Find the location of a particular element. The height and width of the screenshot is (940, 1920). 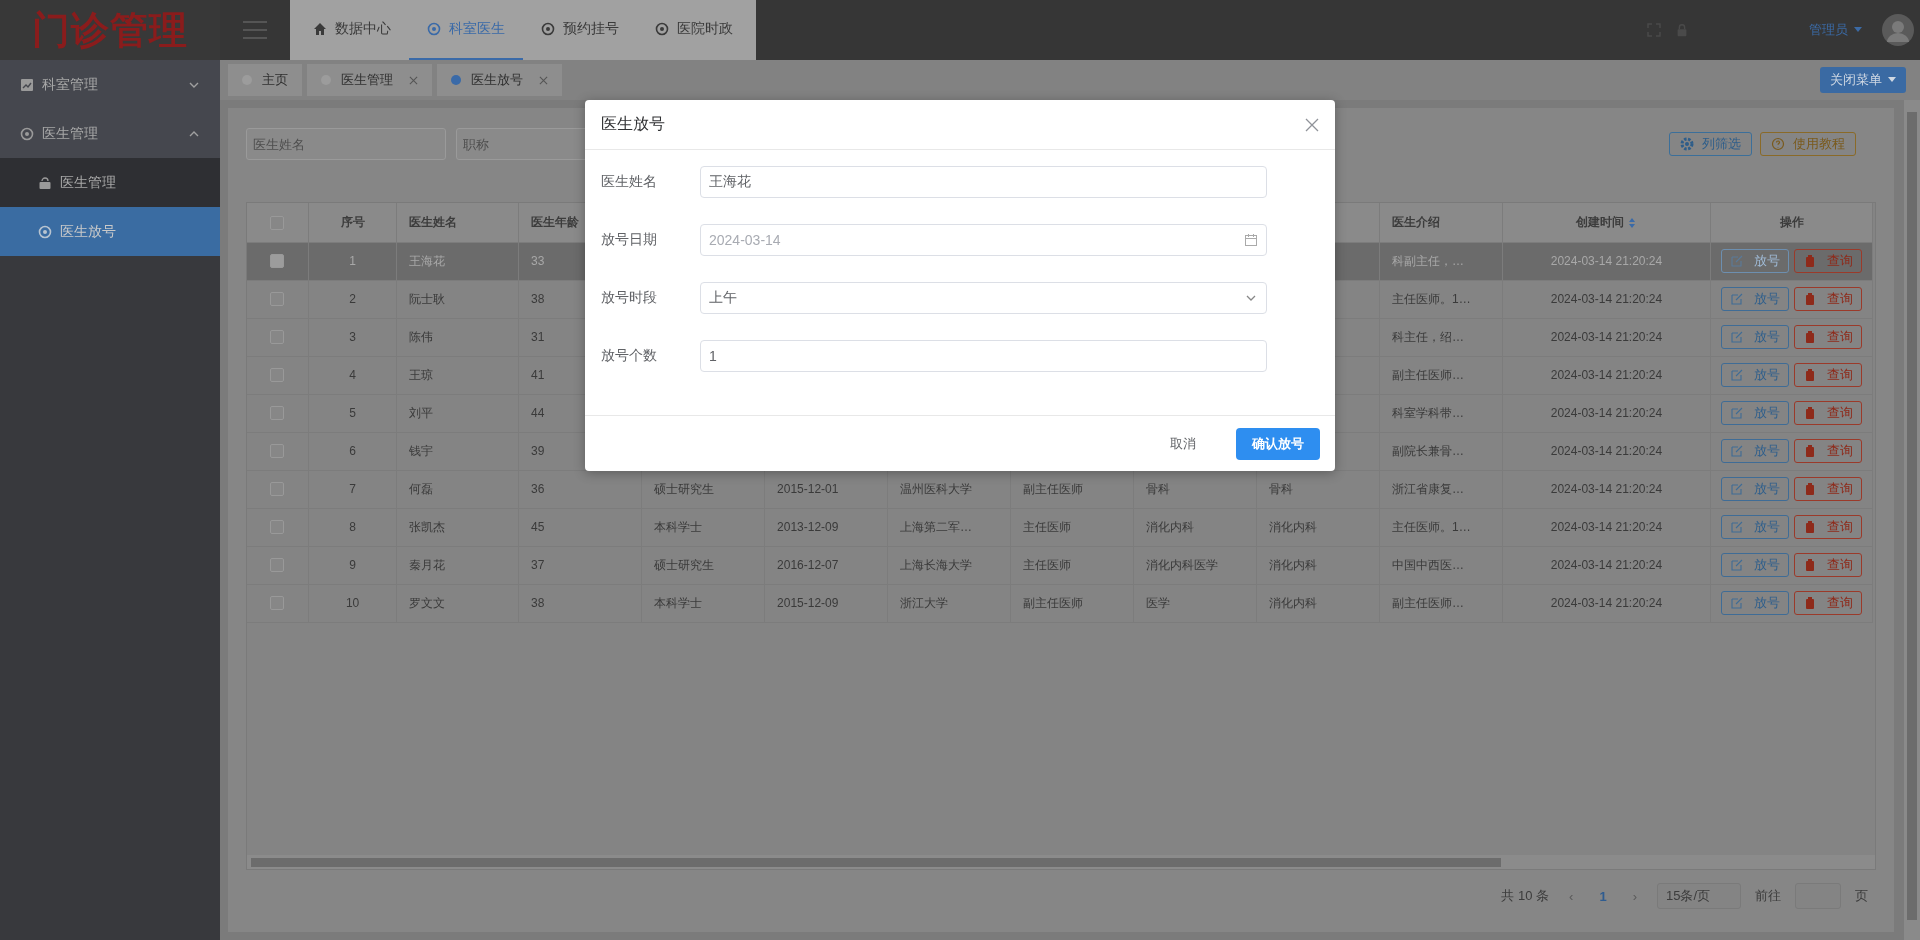

table-cell: 何磊 is located at coordinates (421, 488).